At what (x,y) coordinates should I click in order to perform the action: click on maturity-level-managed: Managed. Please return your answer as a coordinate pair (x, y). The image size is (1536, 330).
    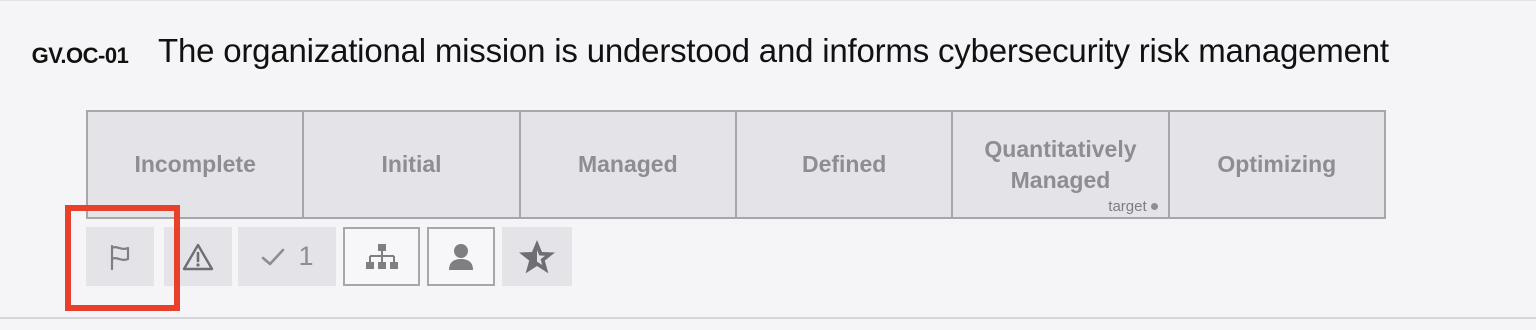
    Looking at the image, I should click on (629, 164).